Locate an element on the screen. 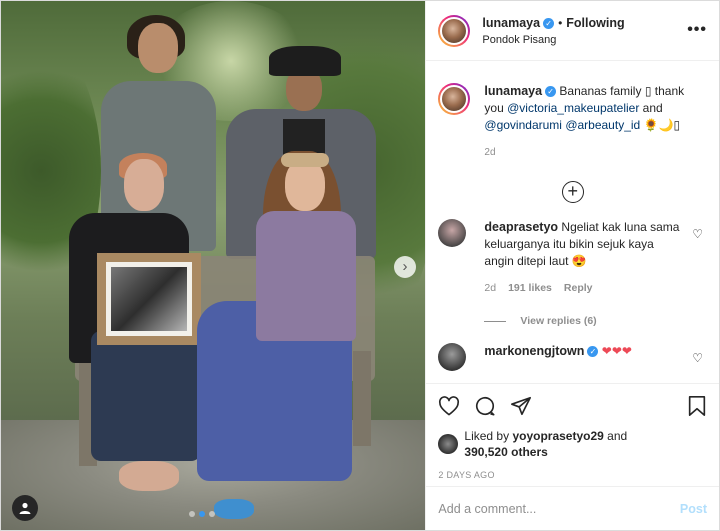  carousel-next-icon: › is located at coordinates (405, 267).